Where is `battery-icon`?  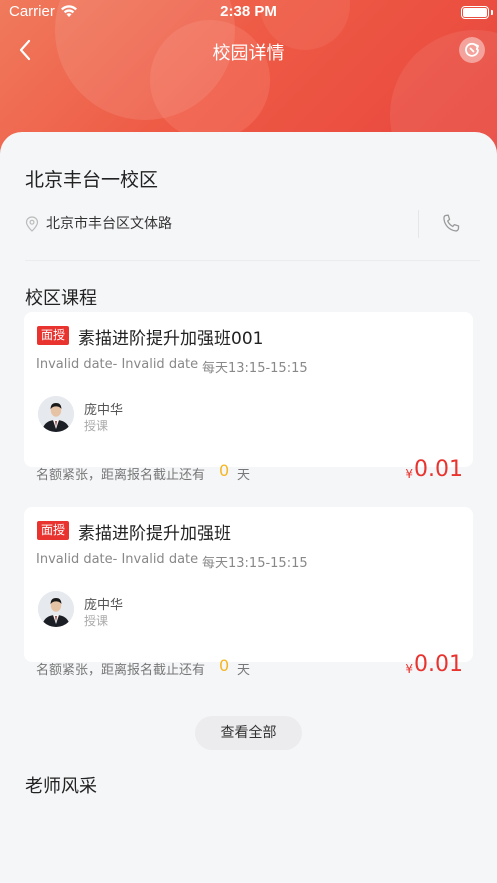
battery-icon is located at coordinates (475, 12).